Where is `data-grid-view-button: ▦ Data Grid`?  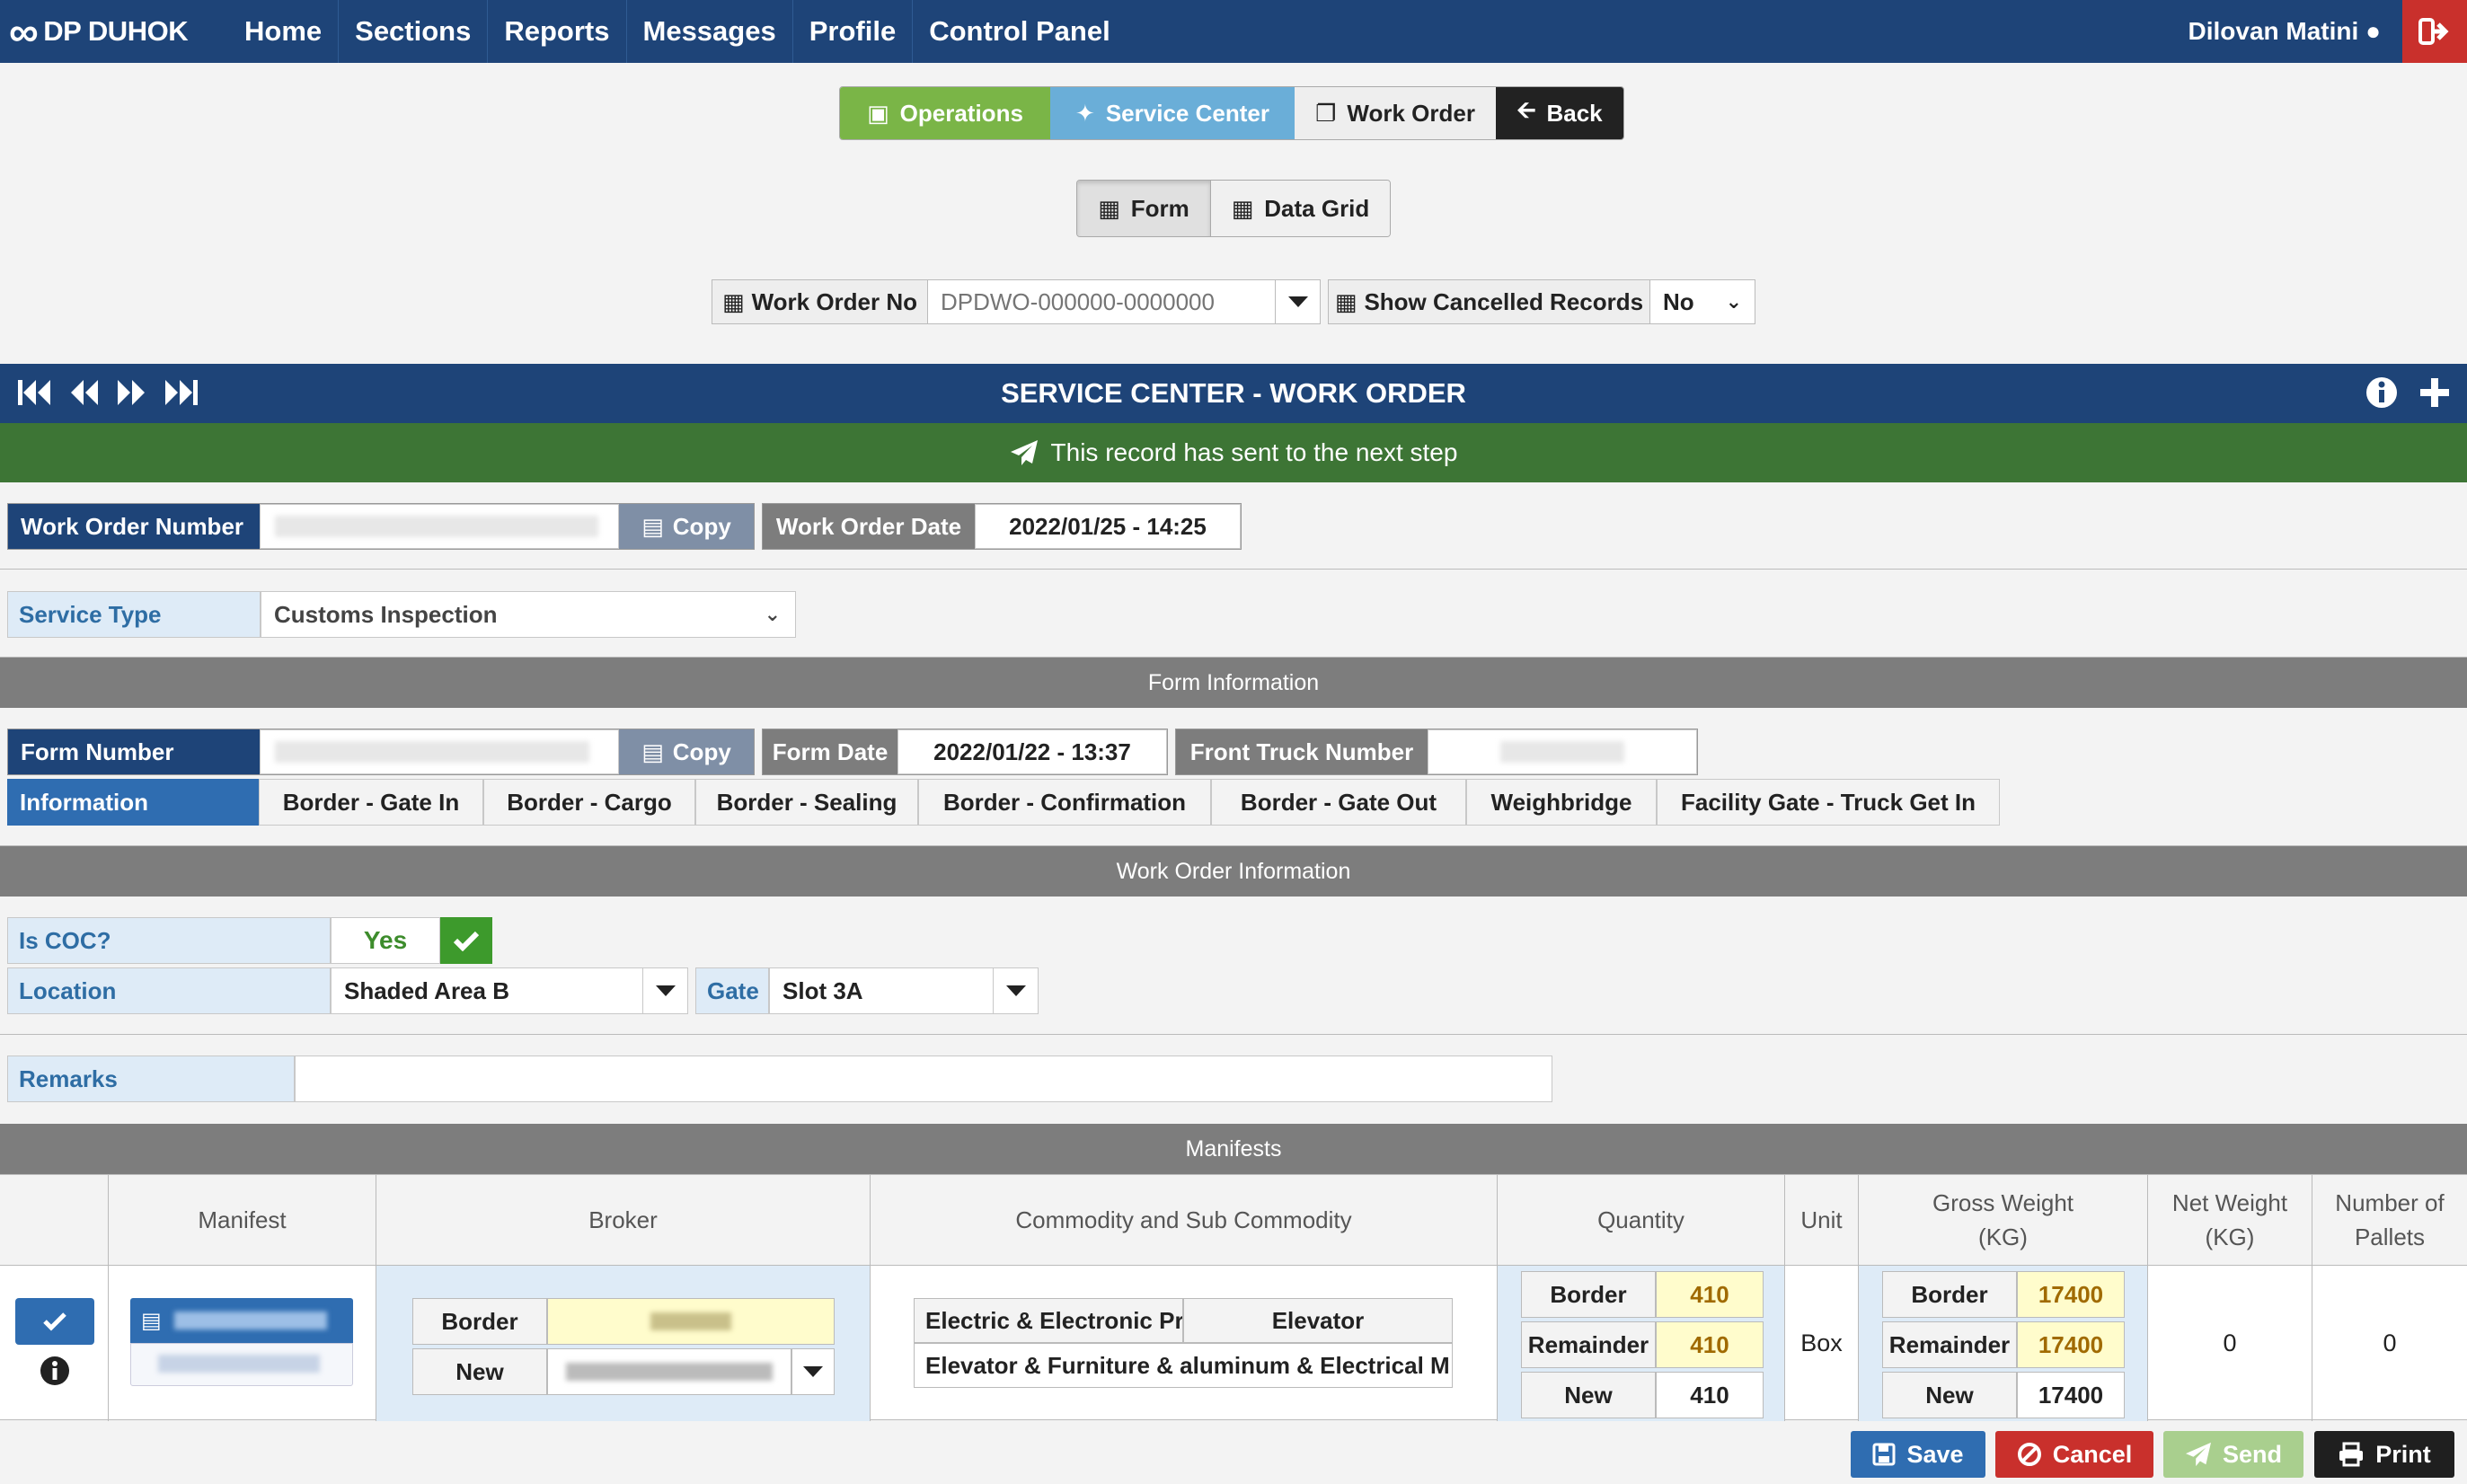 data-grid-view-button: ▦ Data Grid is located at coordinates (1300, 209).